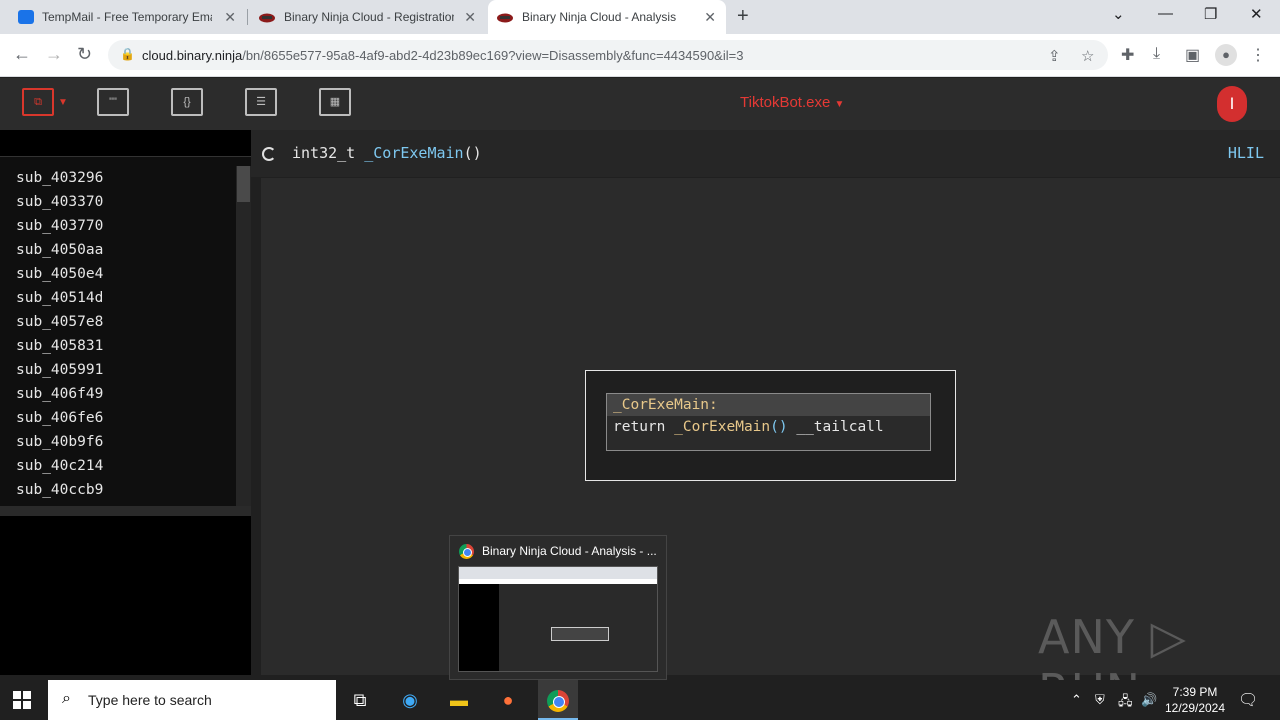 The width and height of the screenshot is (1280, 720). Describe the element at coordinates (118, 178) in the screenshot. I see `function-list-item: sub_403296` at that location.